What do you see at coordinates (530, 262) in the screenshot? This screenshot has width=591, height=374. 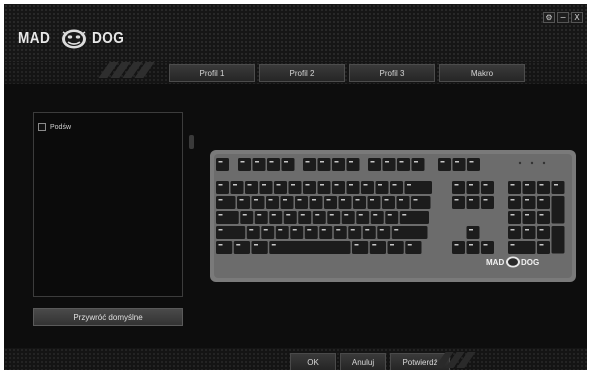 I see `keyboard-logo-right: DOG` at bounding box center [530, 262].